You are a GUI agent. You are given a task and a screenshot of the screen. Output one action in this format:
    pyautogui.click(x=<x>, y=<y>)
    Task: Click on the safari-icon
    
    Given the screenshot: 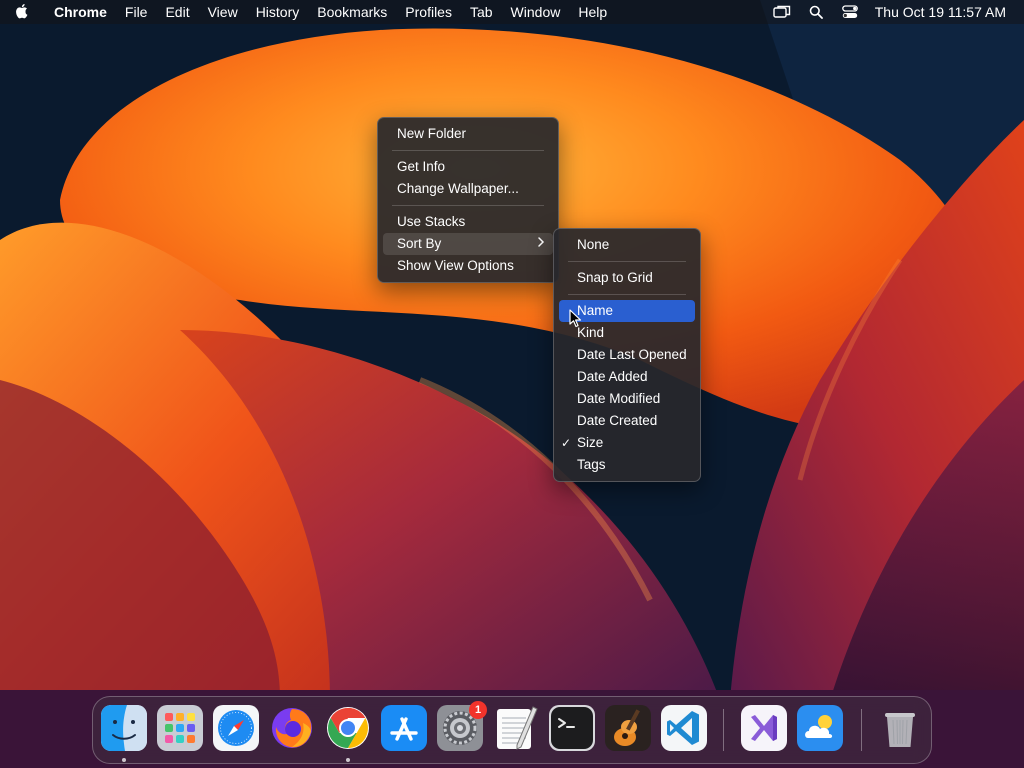 What is the action you would take?
    pyautogui.click(x=236, y=728)
    